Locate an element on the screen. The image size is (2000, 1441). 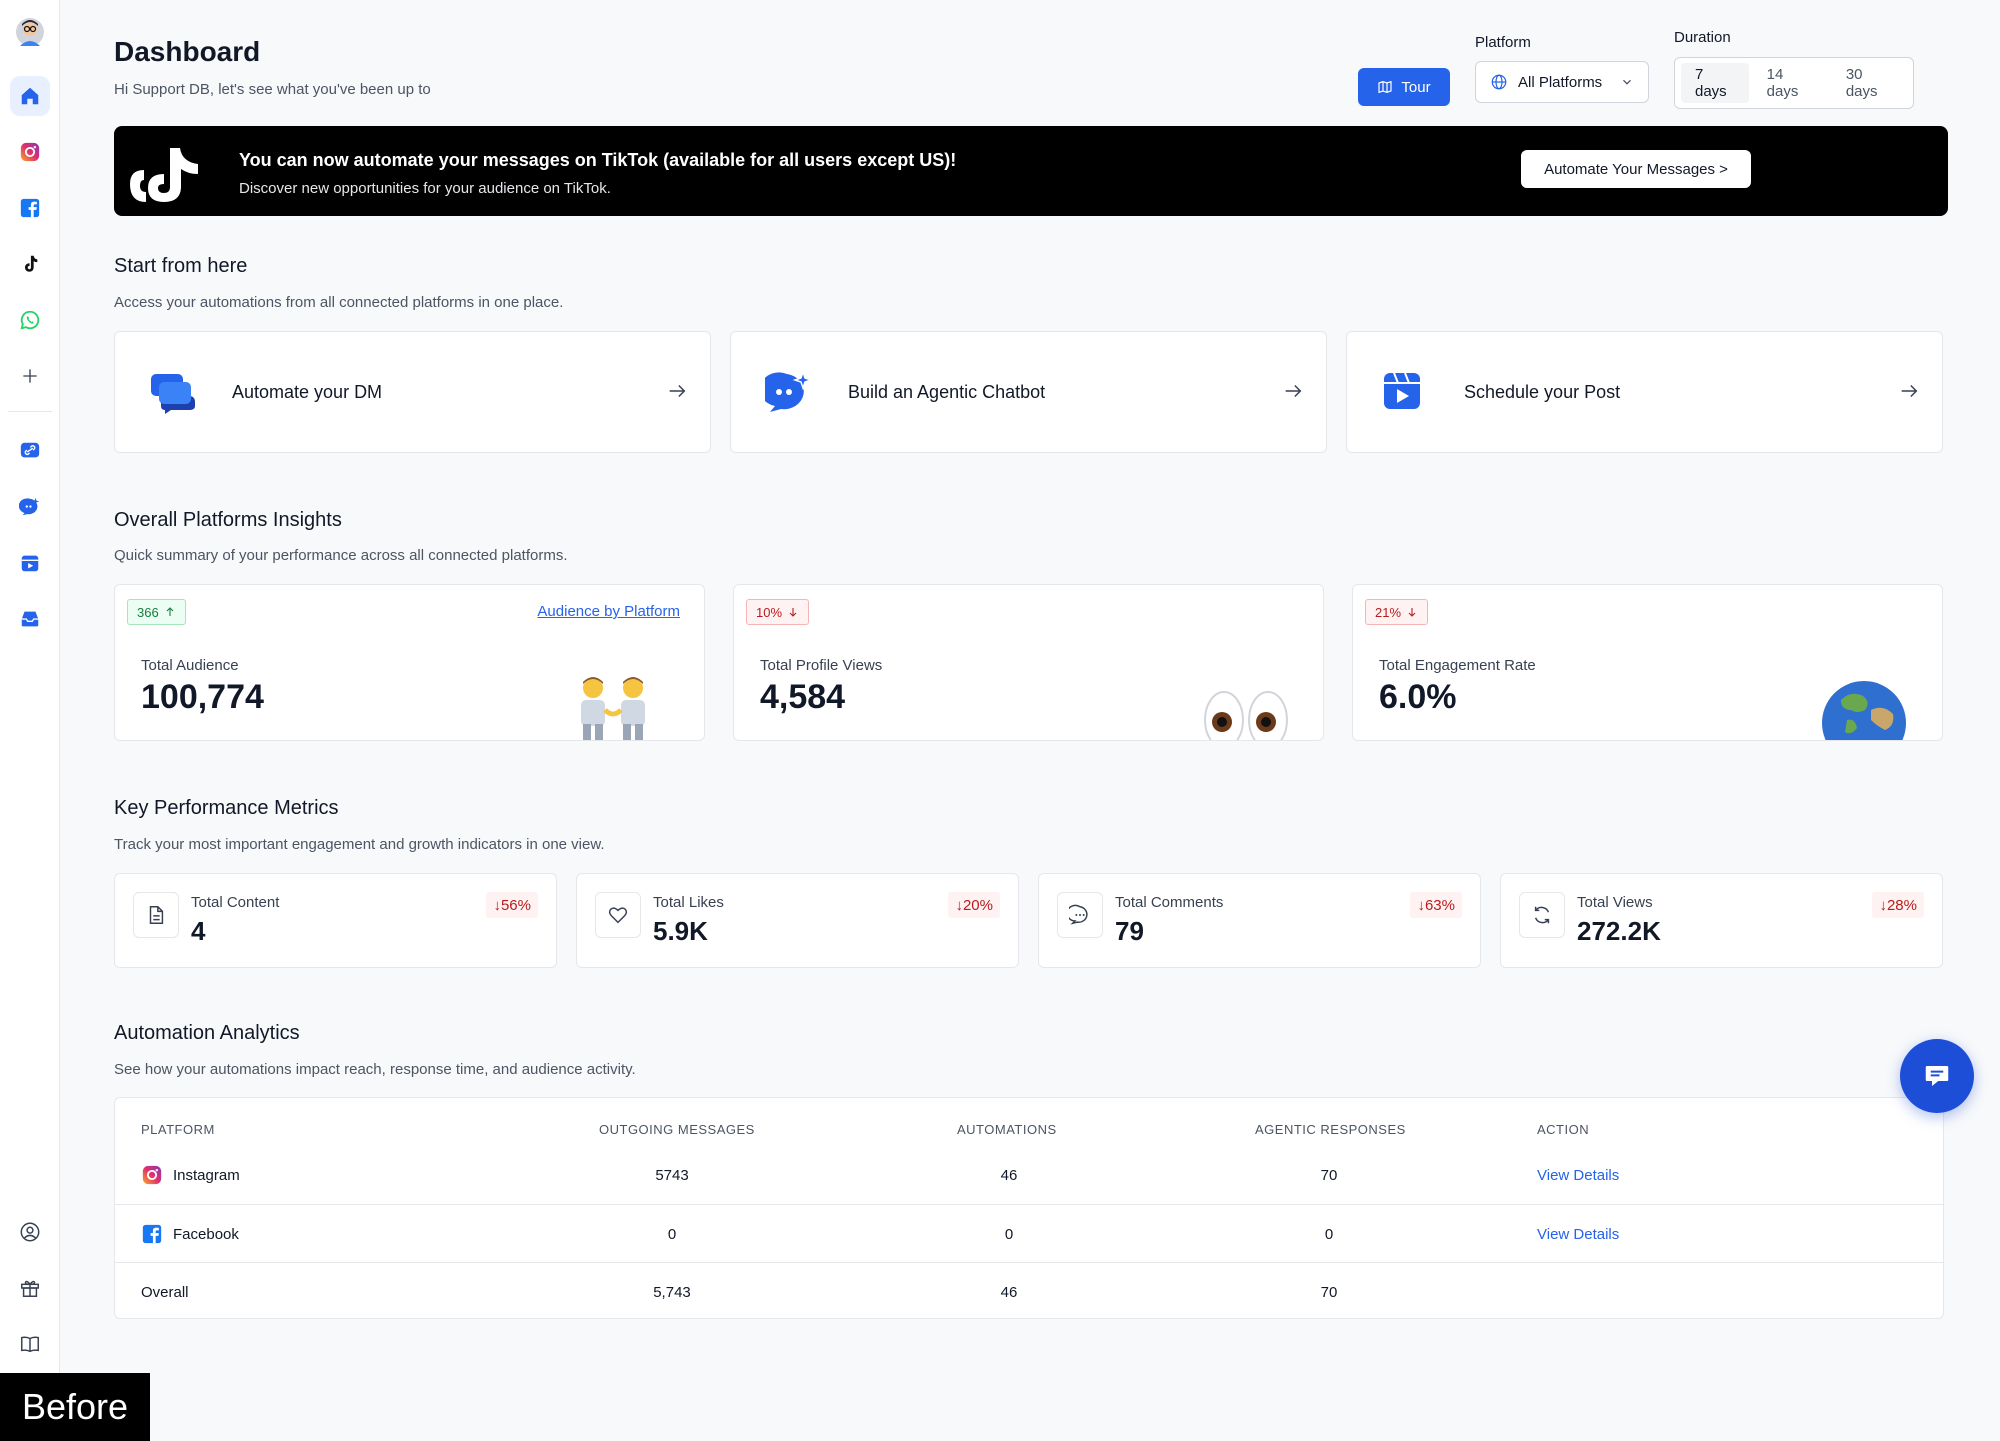
whatsapp-icon is located at coordinates (30, 320).